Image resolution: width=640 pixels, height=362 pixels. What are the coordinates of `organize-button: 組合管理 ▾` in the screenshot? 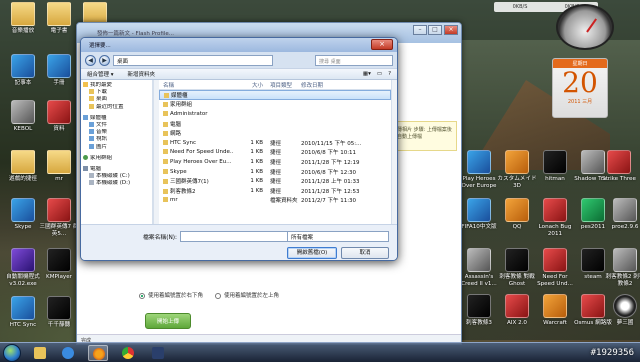 It's located at (100, 74).